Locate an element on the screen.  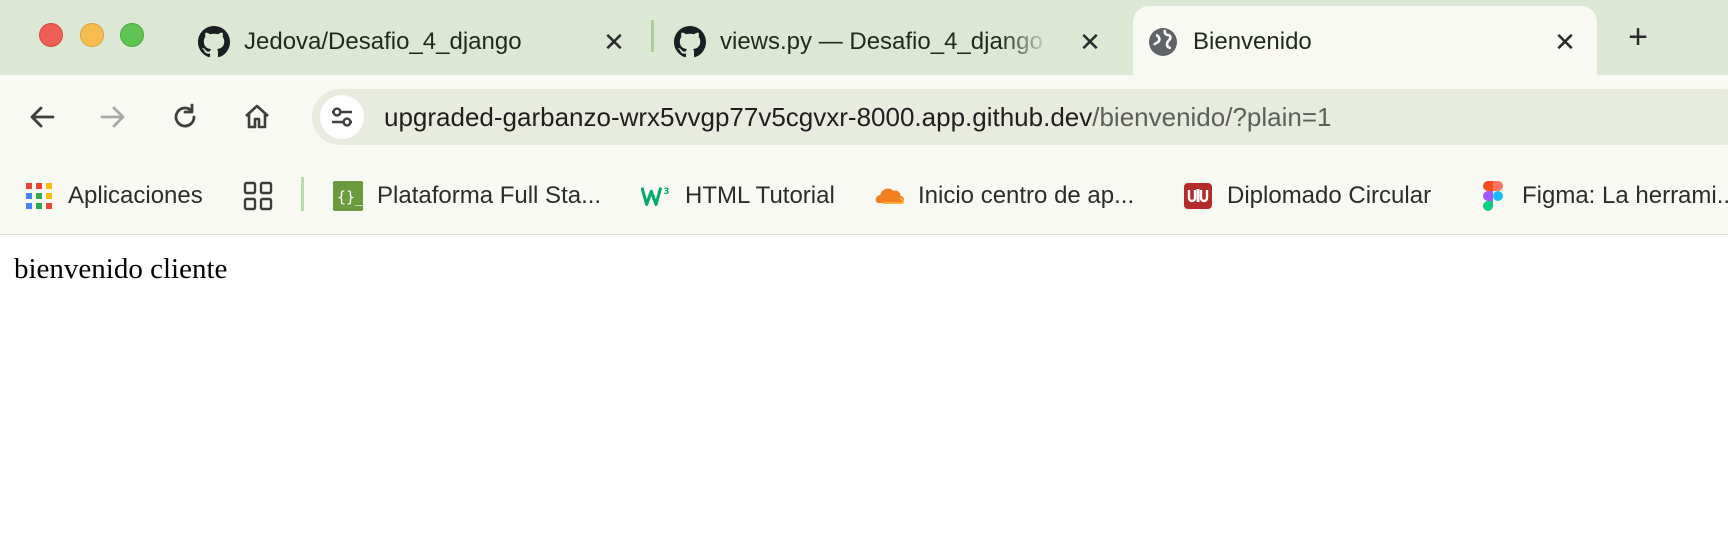
bookmark-html-tutorial: 3 HTML Tutorial is located at coordinates (738, 196).